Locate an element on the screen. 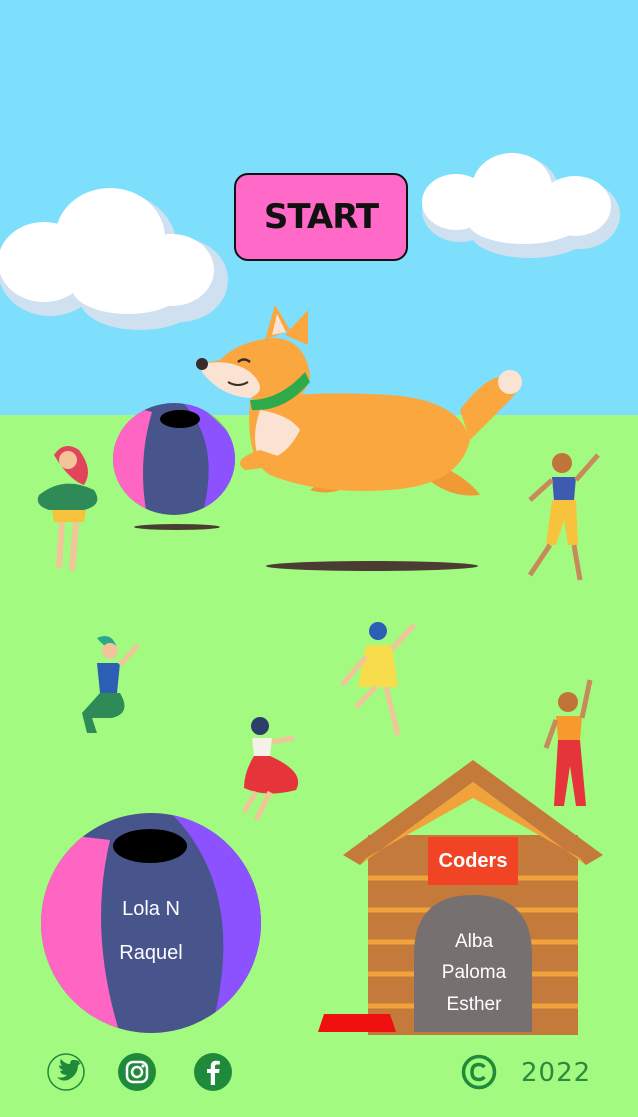 The width and height of the screenshot is (638, 1117). coder-name-2: Paloma is located at coordinates (474, 972).